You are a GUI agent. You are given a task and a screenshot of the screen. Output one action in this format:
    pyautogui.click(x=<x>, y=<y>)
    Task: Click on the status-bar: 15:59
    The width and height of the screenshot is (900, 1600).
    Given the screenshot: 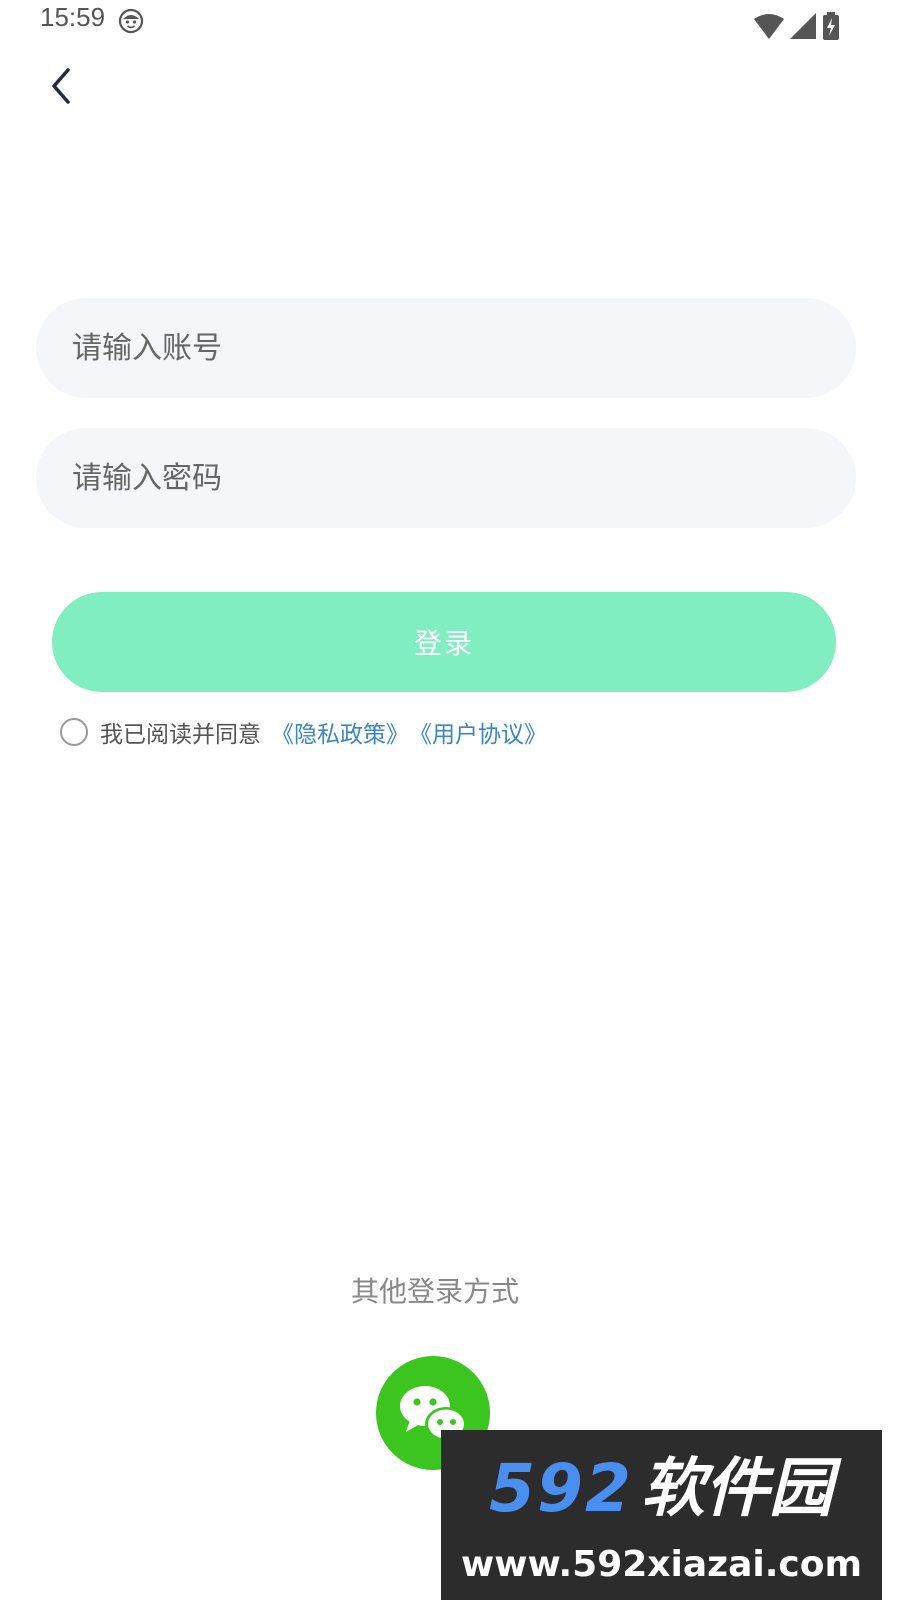 What is the action you would take?
    pyautogui.click(x=450, y=24)
    